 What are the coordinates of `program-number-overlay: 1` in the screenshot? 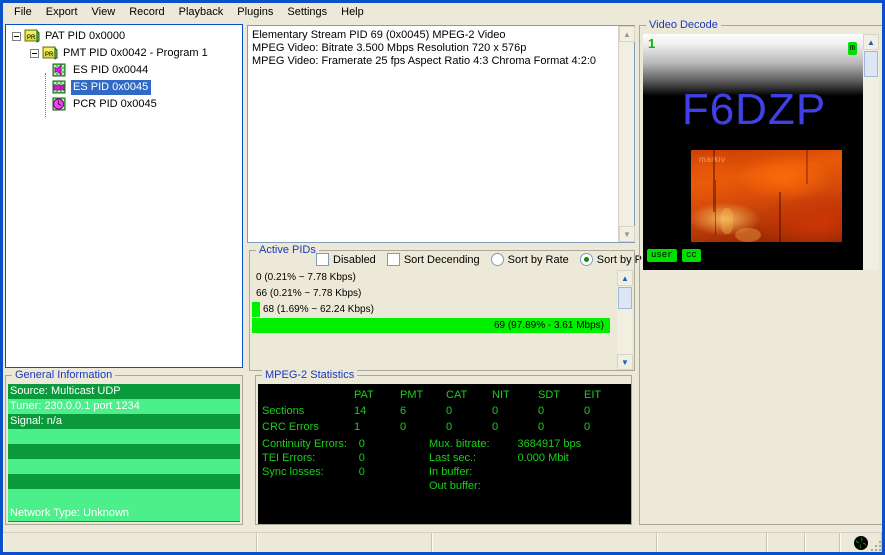 It's located at (652, 43).